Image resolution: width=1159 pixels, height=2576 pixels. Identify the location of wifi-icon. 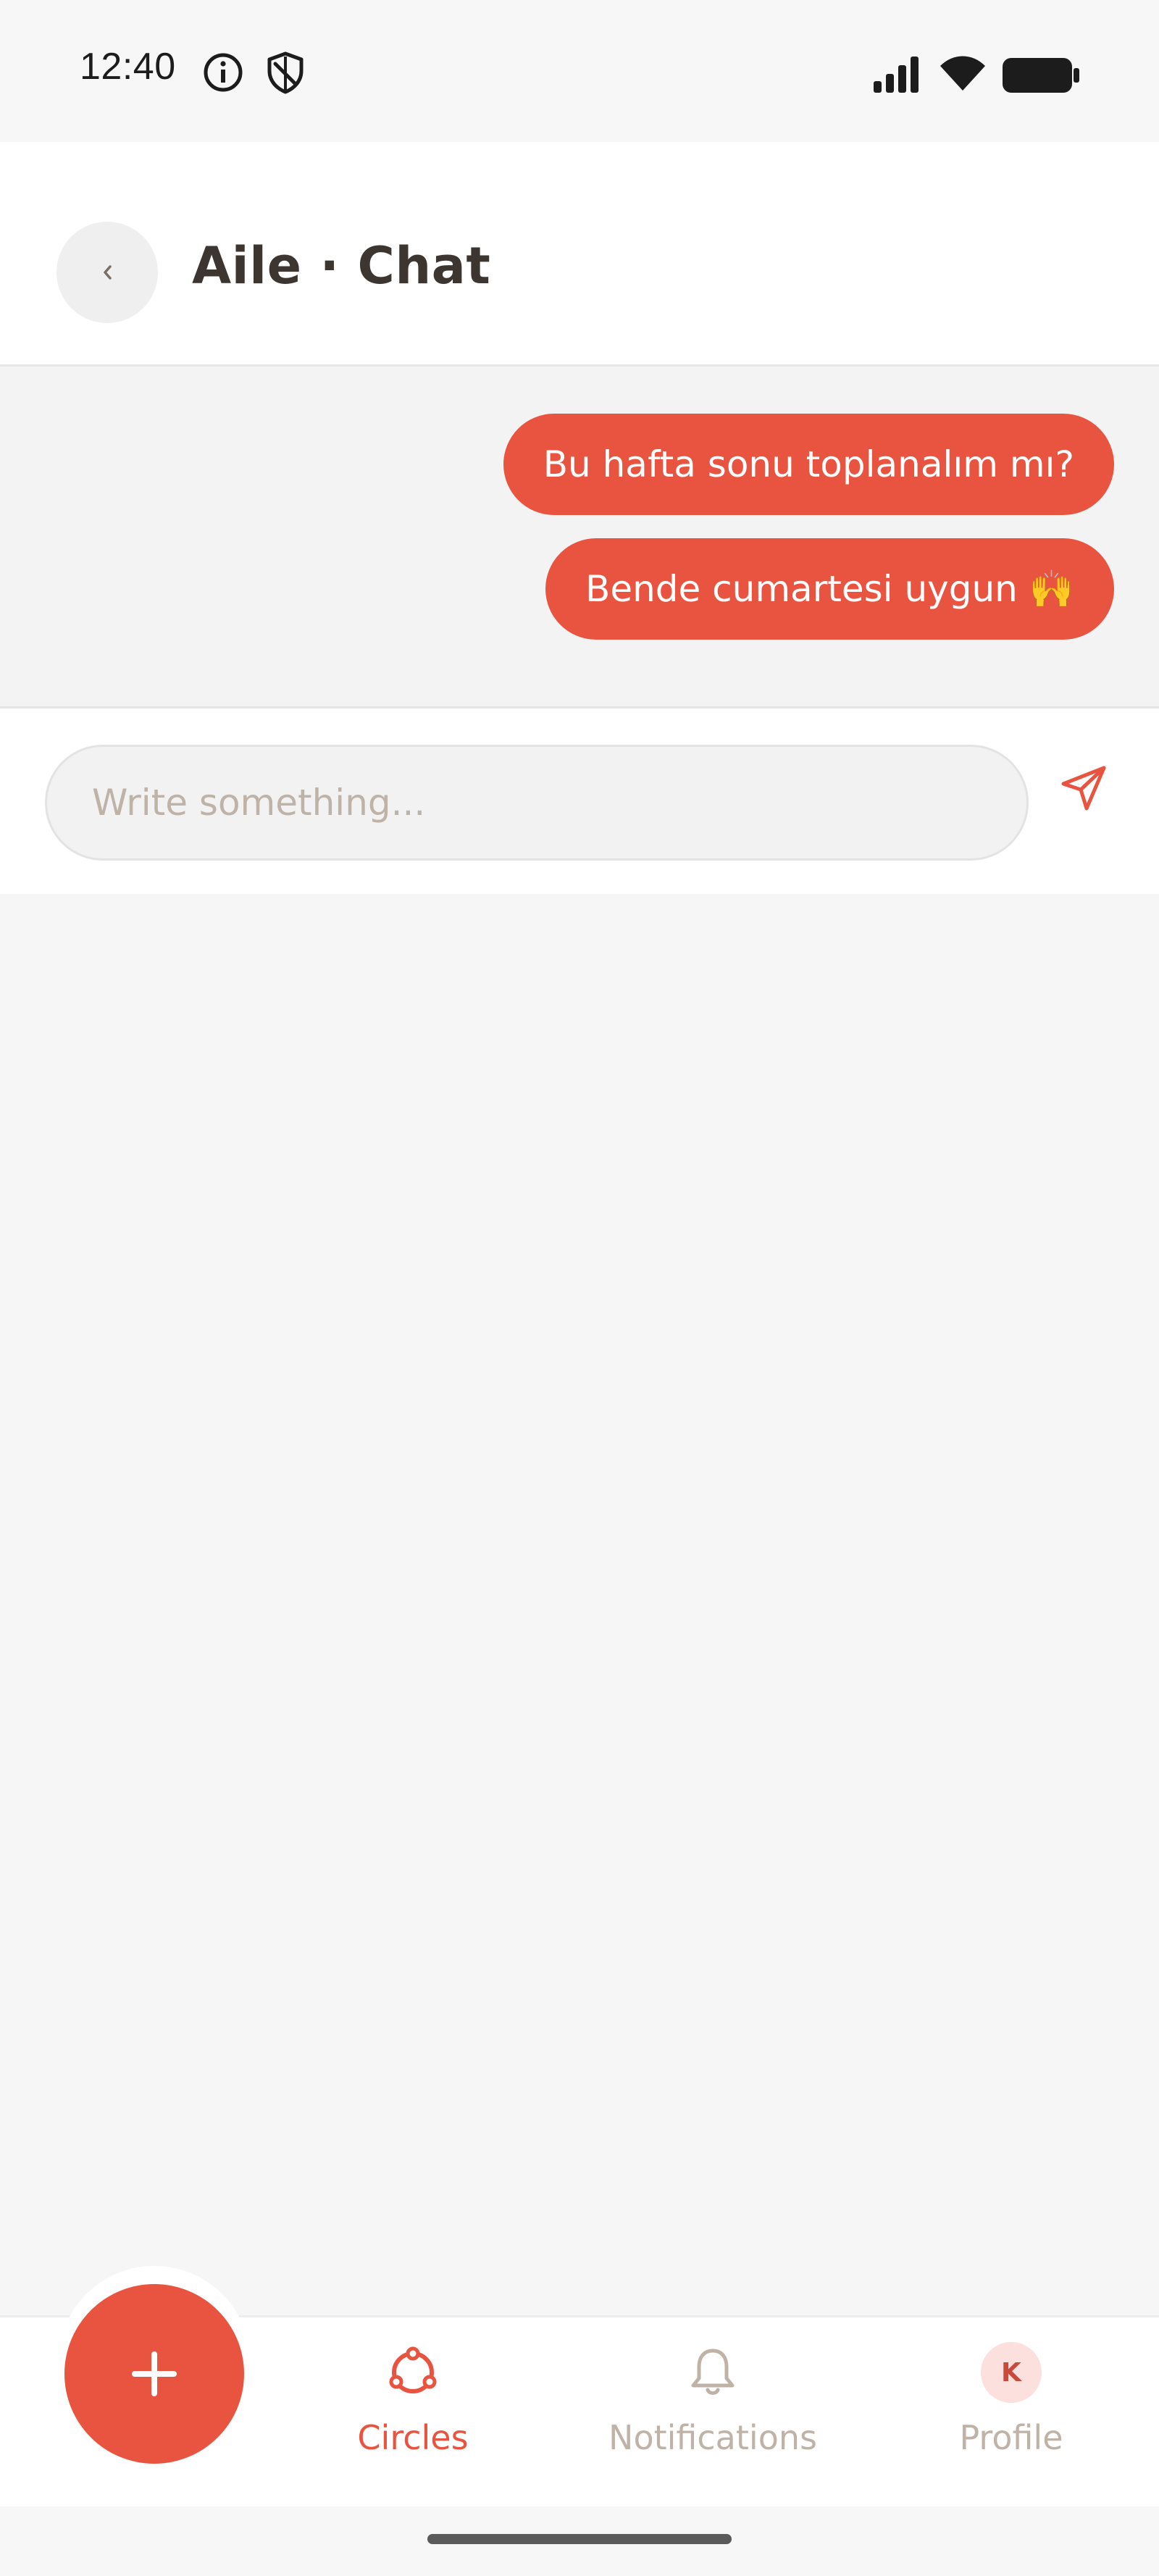
(962, 73).